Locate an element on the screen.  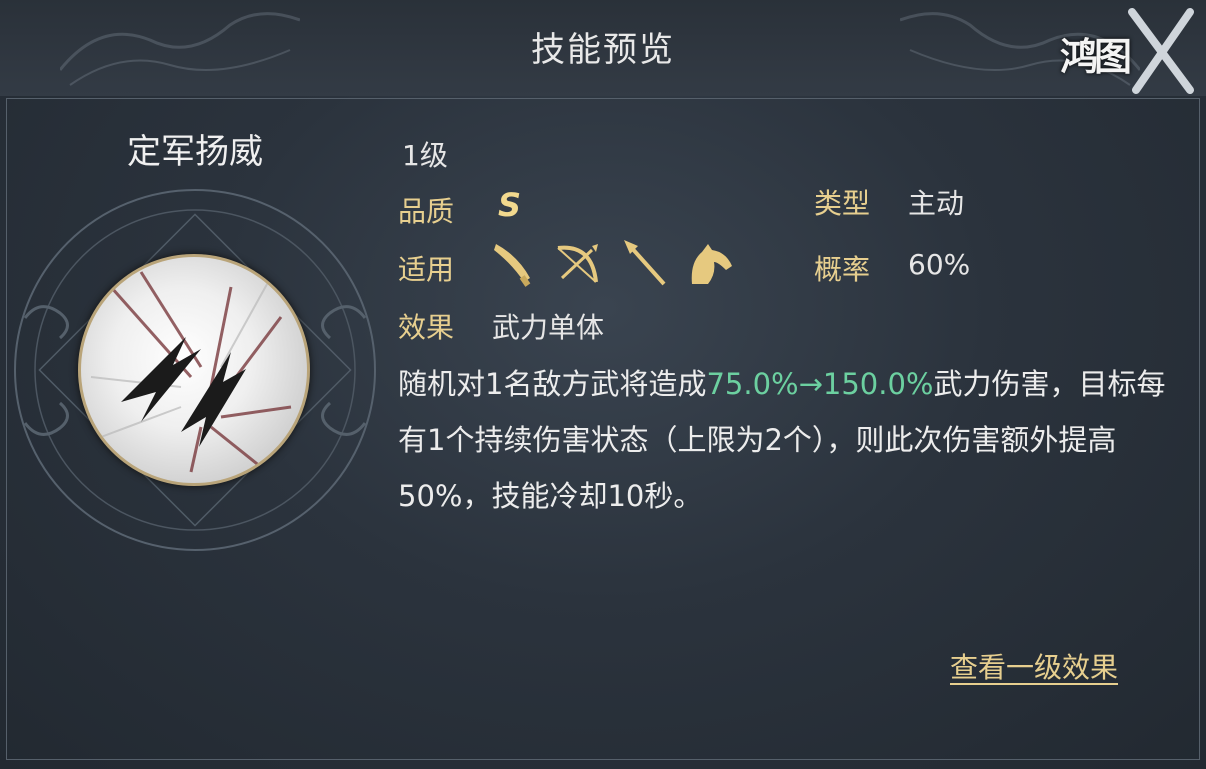
damage-scaling-highlight: 75.0%→150.0% is located at coordinates (820, 384).